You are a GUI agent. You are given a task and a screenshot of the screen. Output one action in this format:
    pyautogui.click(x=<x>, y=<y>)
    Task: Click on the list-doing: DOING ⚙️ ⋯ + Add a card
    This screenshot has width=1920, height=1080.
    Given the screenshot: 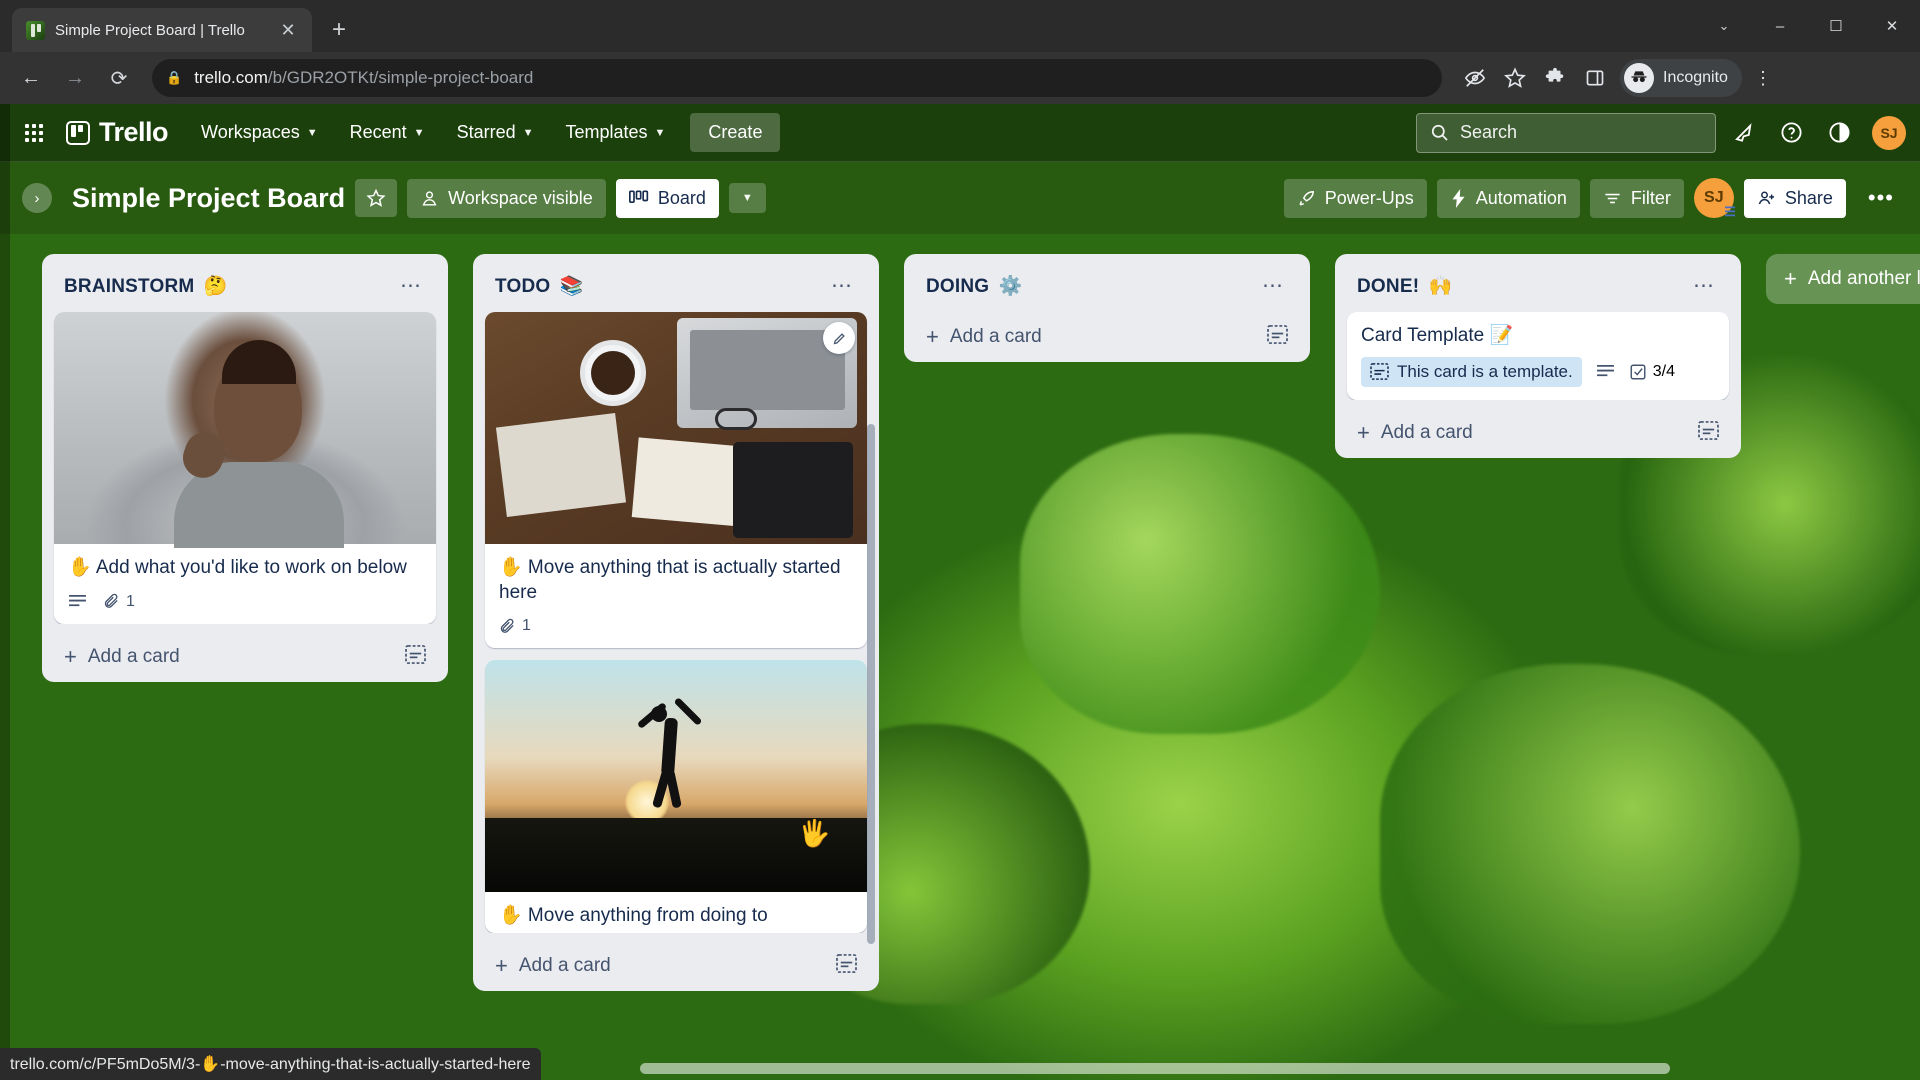 What is the action you would take?
    pyautogui.click(x=1107, y=308)
    